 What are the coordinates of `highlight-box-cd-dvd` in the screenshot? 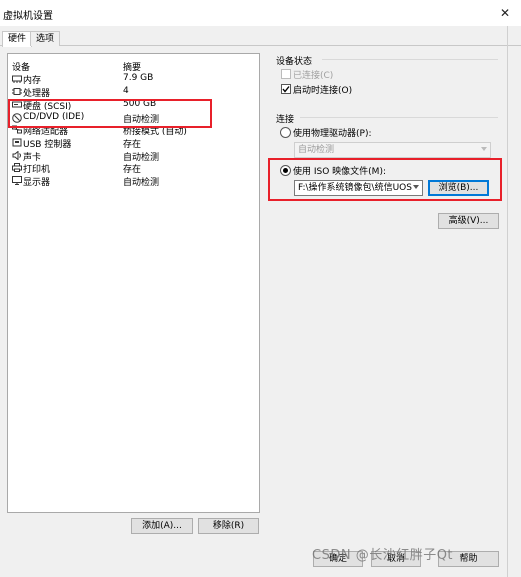 It's located at (110, 113).